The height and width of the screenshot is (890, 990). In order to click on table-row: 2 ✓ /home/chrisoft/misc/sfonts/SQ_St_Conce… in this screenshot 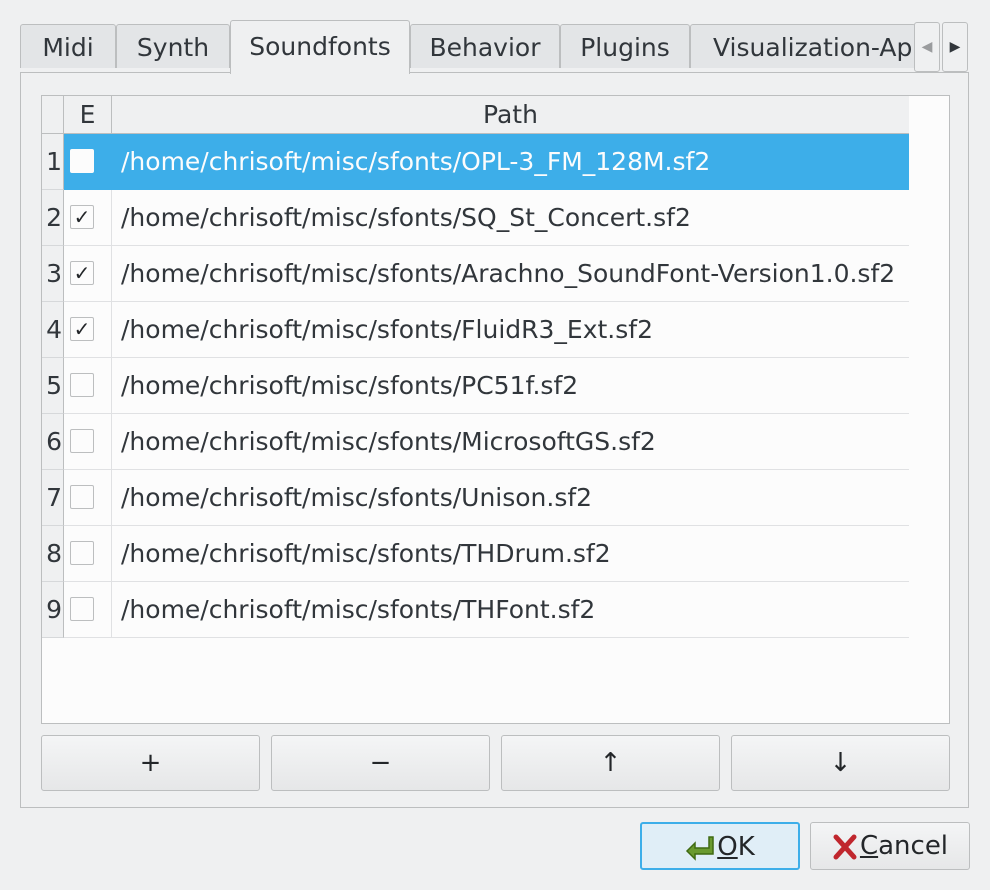, I will do `click(475, 218)`.